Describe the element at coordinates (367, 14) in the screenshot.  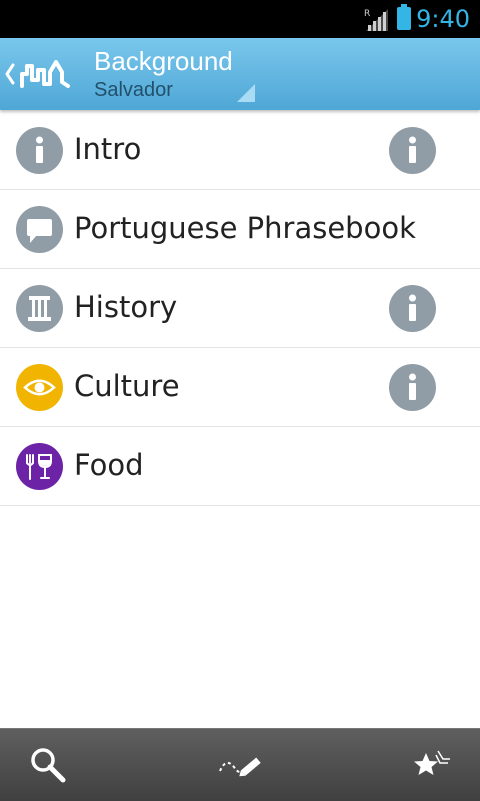
I see `roaming-indicator: R` at that location.